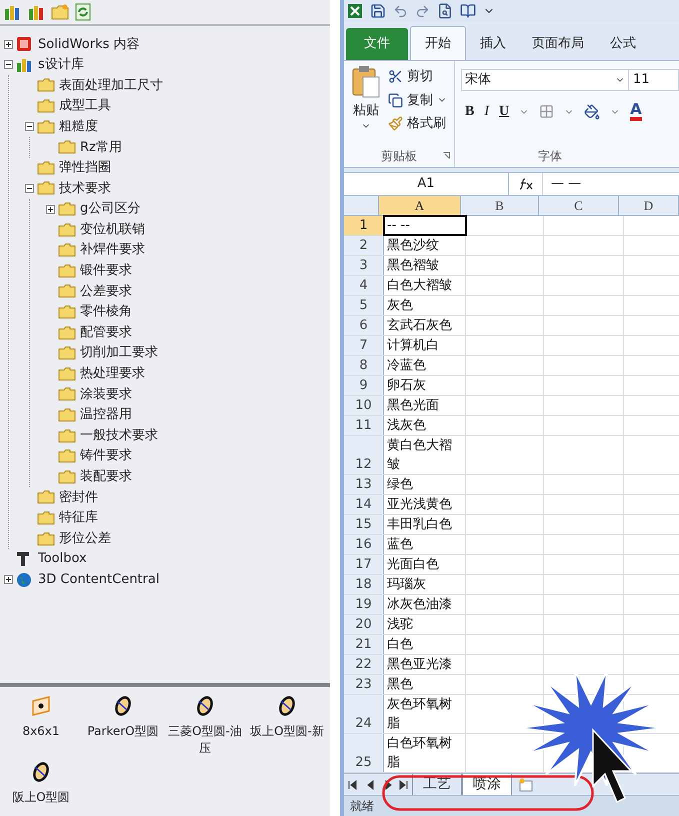 The height and width of the screenshot is (816, 679). I want to click on cut-label: 剪切, so click(420, 76).